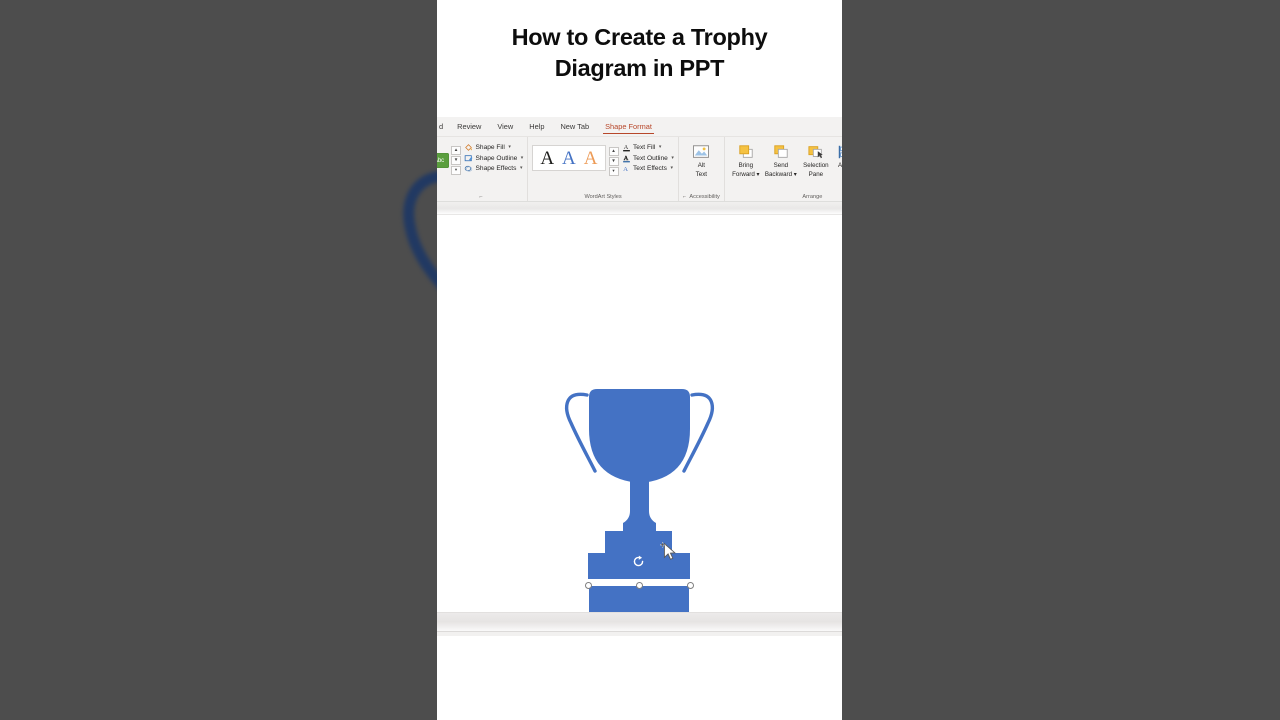 This screenshot has height=720, width=1280. Describe the element at coordinates (468, 158) in the screenshot. I see `pen-outline-icon` at that location.